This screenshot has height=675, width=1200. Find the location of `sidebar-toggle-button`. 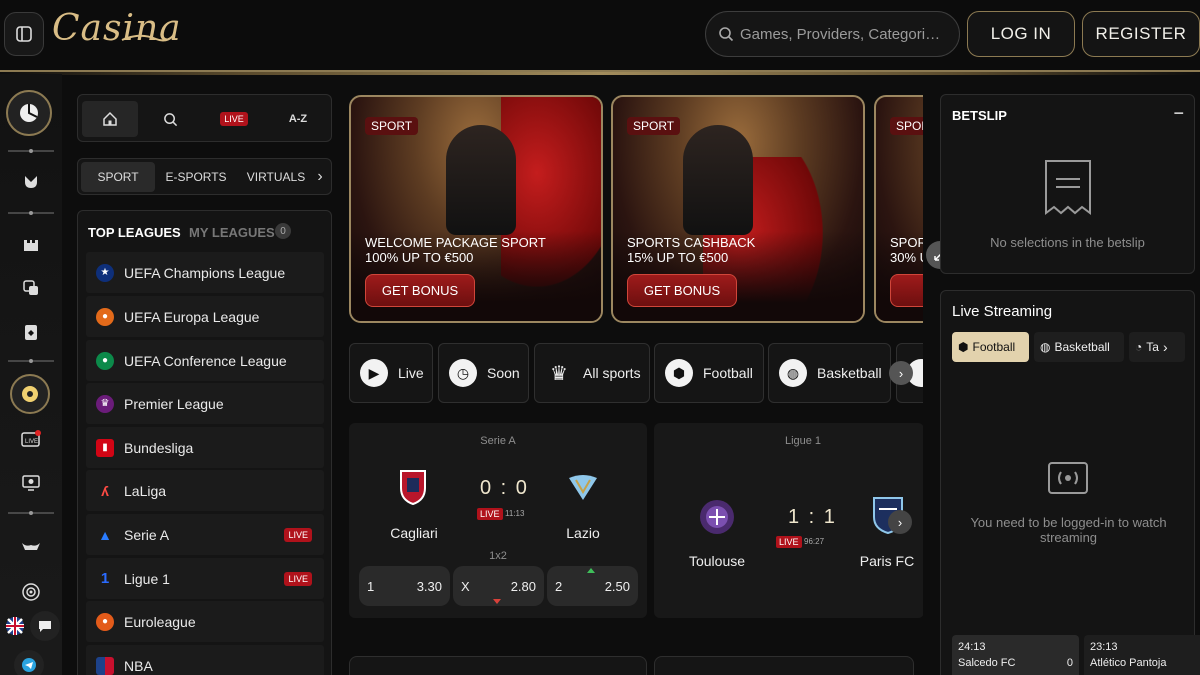

sidebar-toggle-button is located at coordinates (24, 34).